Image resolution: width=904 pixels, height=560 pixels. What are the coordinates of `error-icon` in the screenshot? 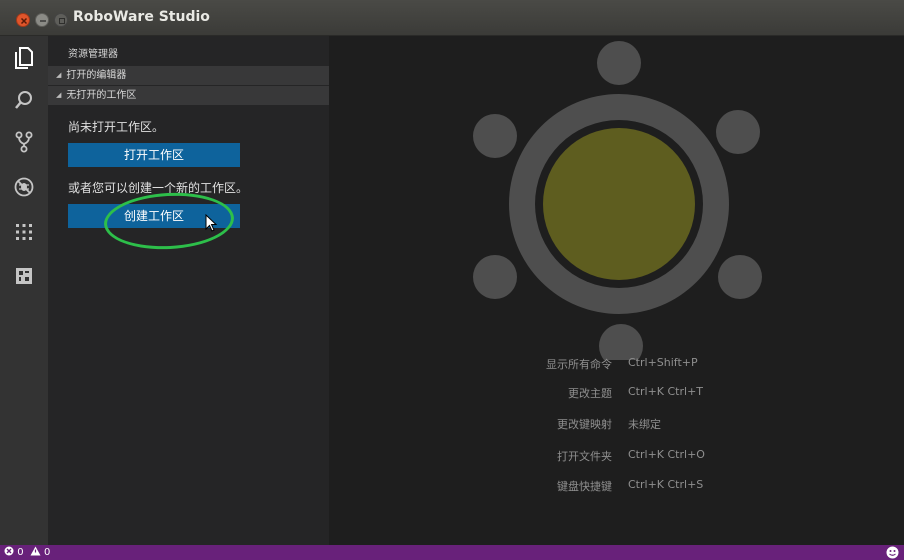 It's located at (9, 551).